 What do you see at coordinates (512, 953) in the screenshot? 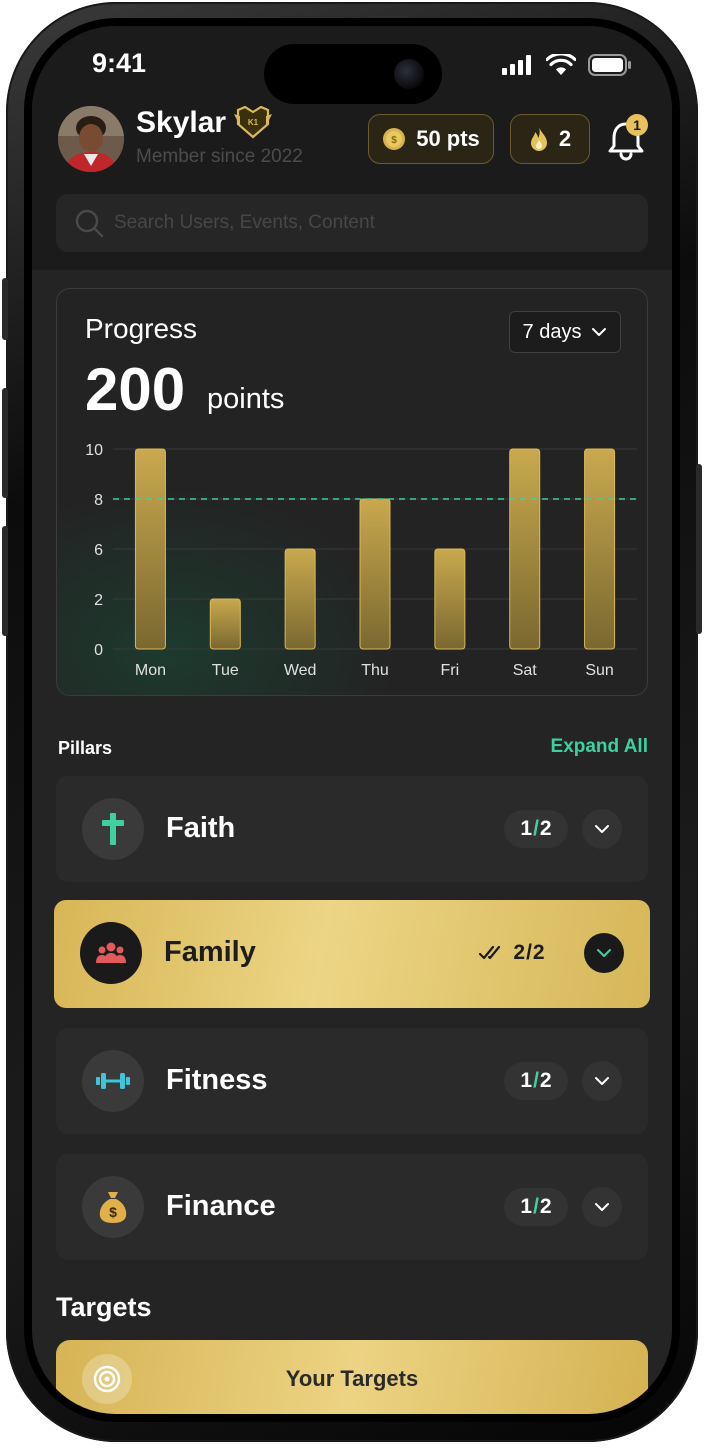
I see `pillar-progress: 2/2` at bounding box center [512, 953].